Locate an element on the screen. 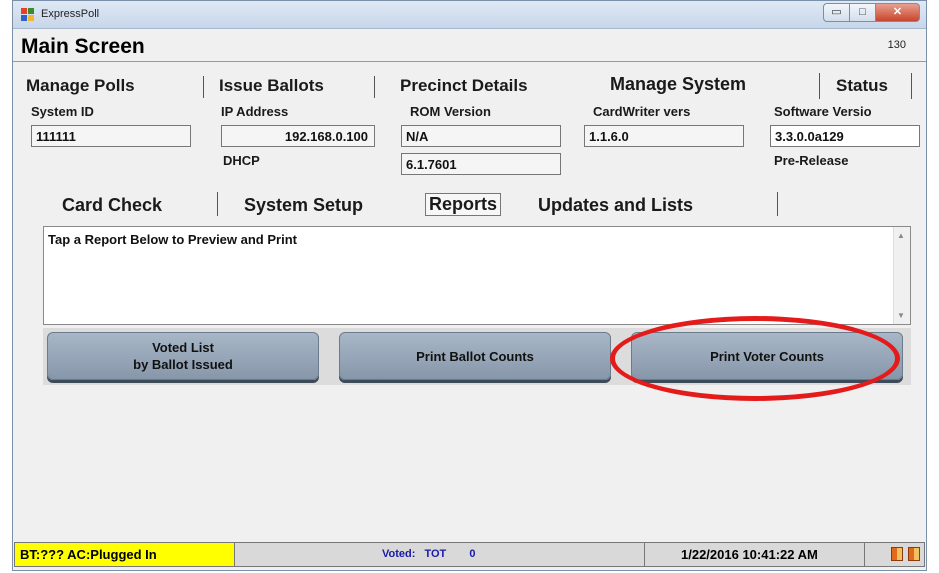  voted-list-label-line2: by Ballot Issued is located at coordinates (183, 364).